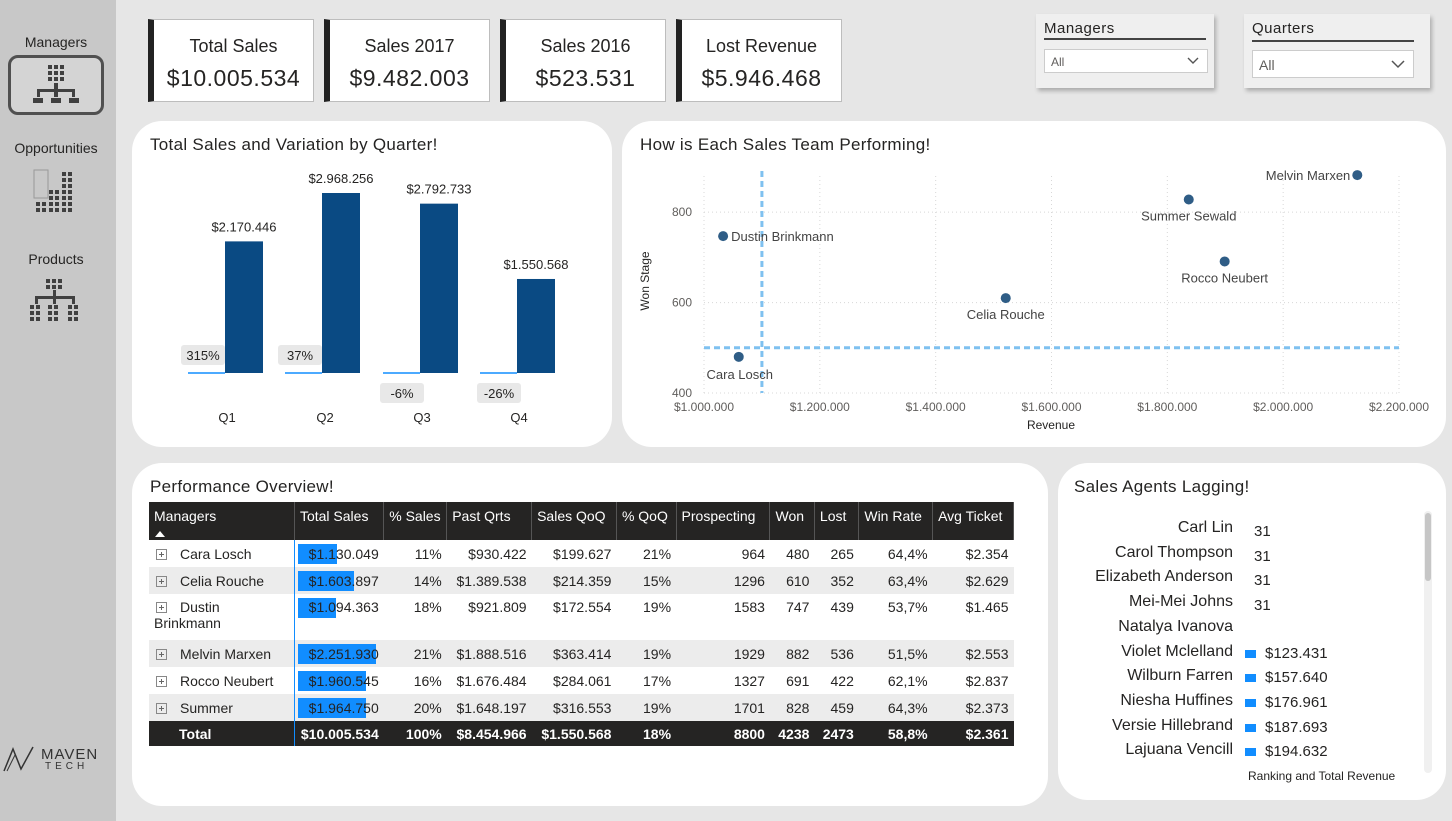 The image size is (1452, 821). Describe the element at coordinates (409, 46) in the screenshot. I see `kpi-title: Sales 2017` at that location.